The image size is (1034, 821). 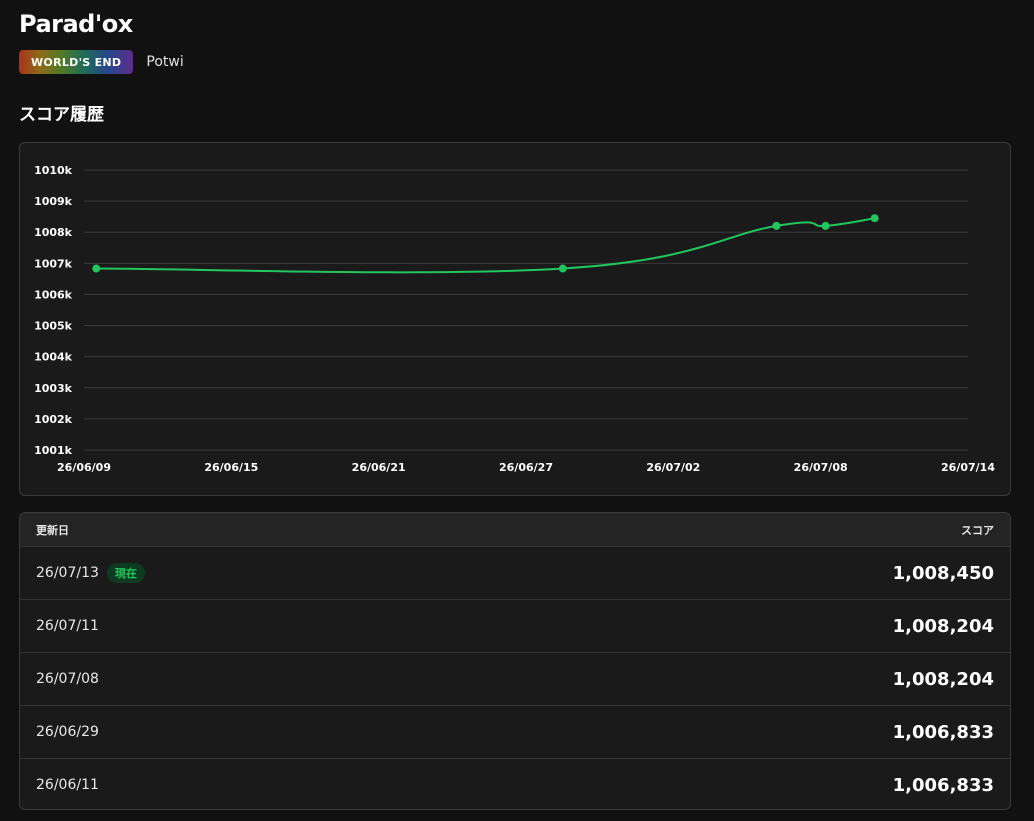 I want to click on header-date: 更新日, so click(x=52, y=530).